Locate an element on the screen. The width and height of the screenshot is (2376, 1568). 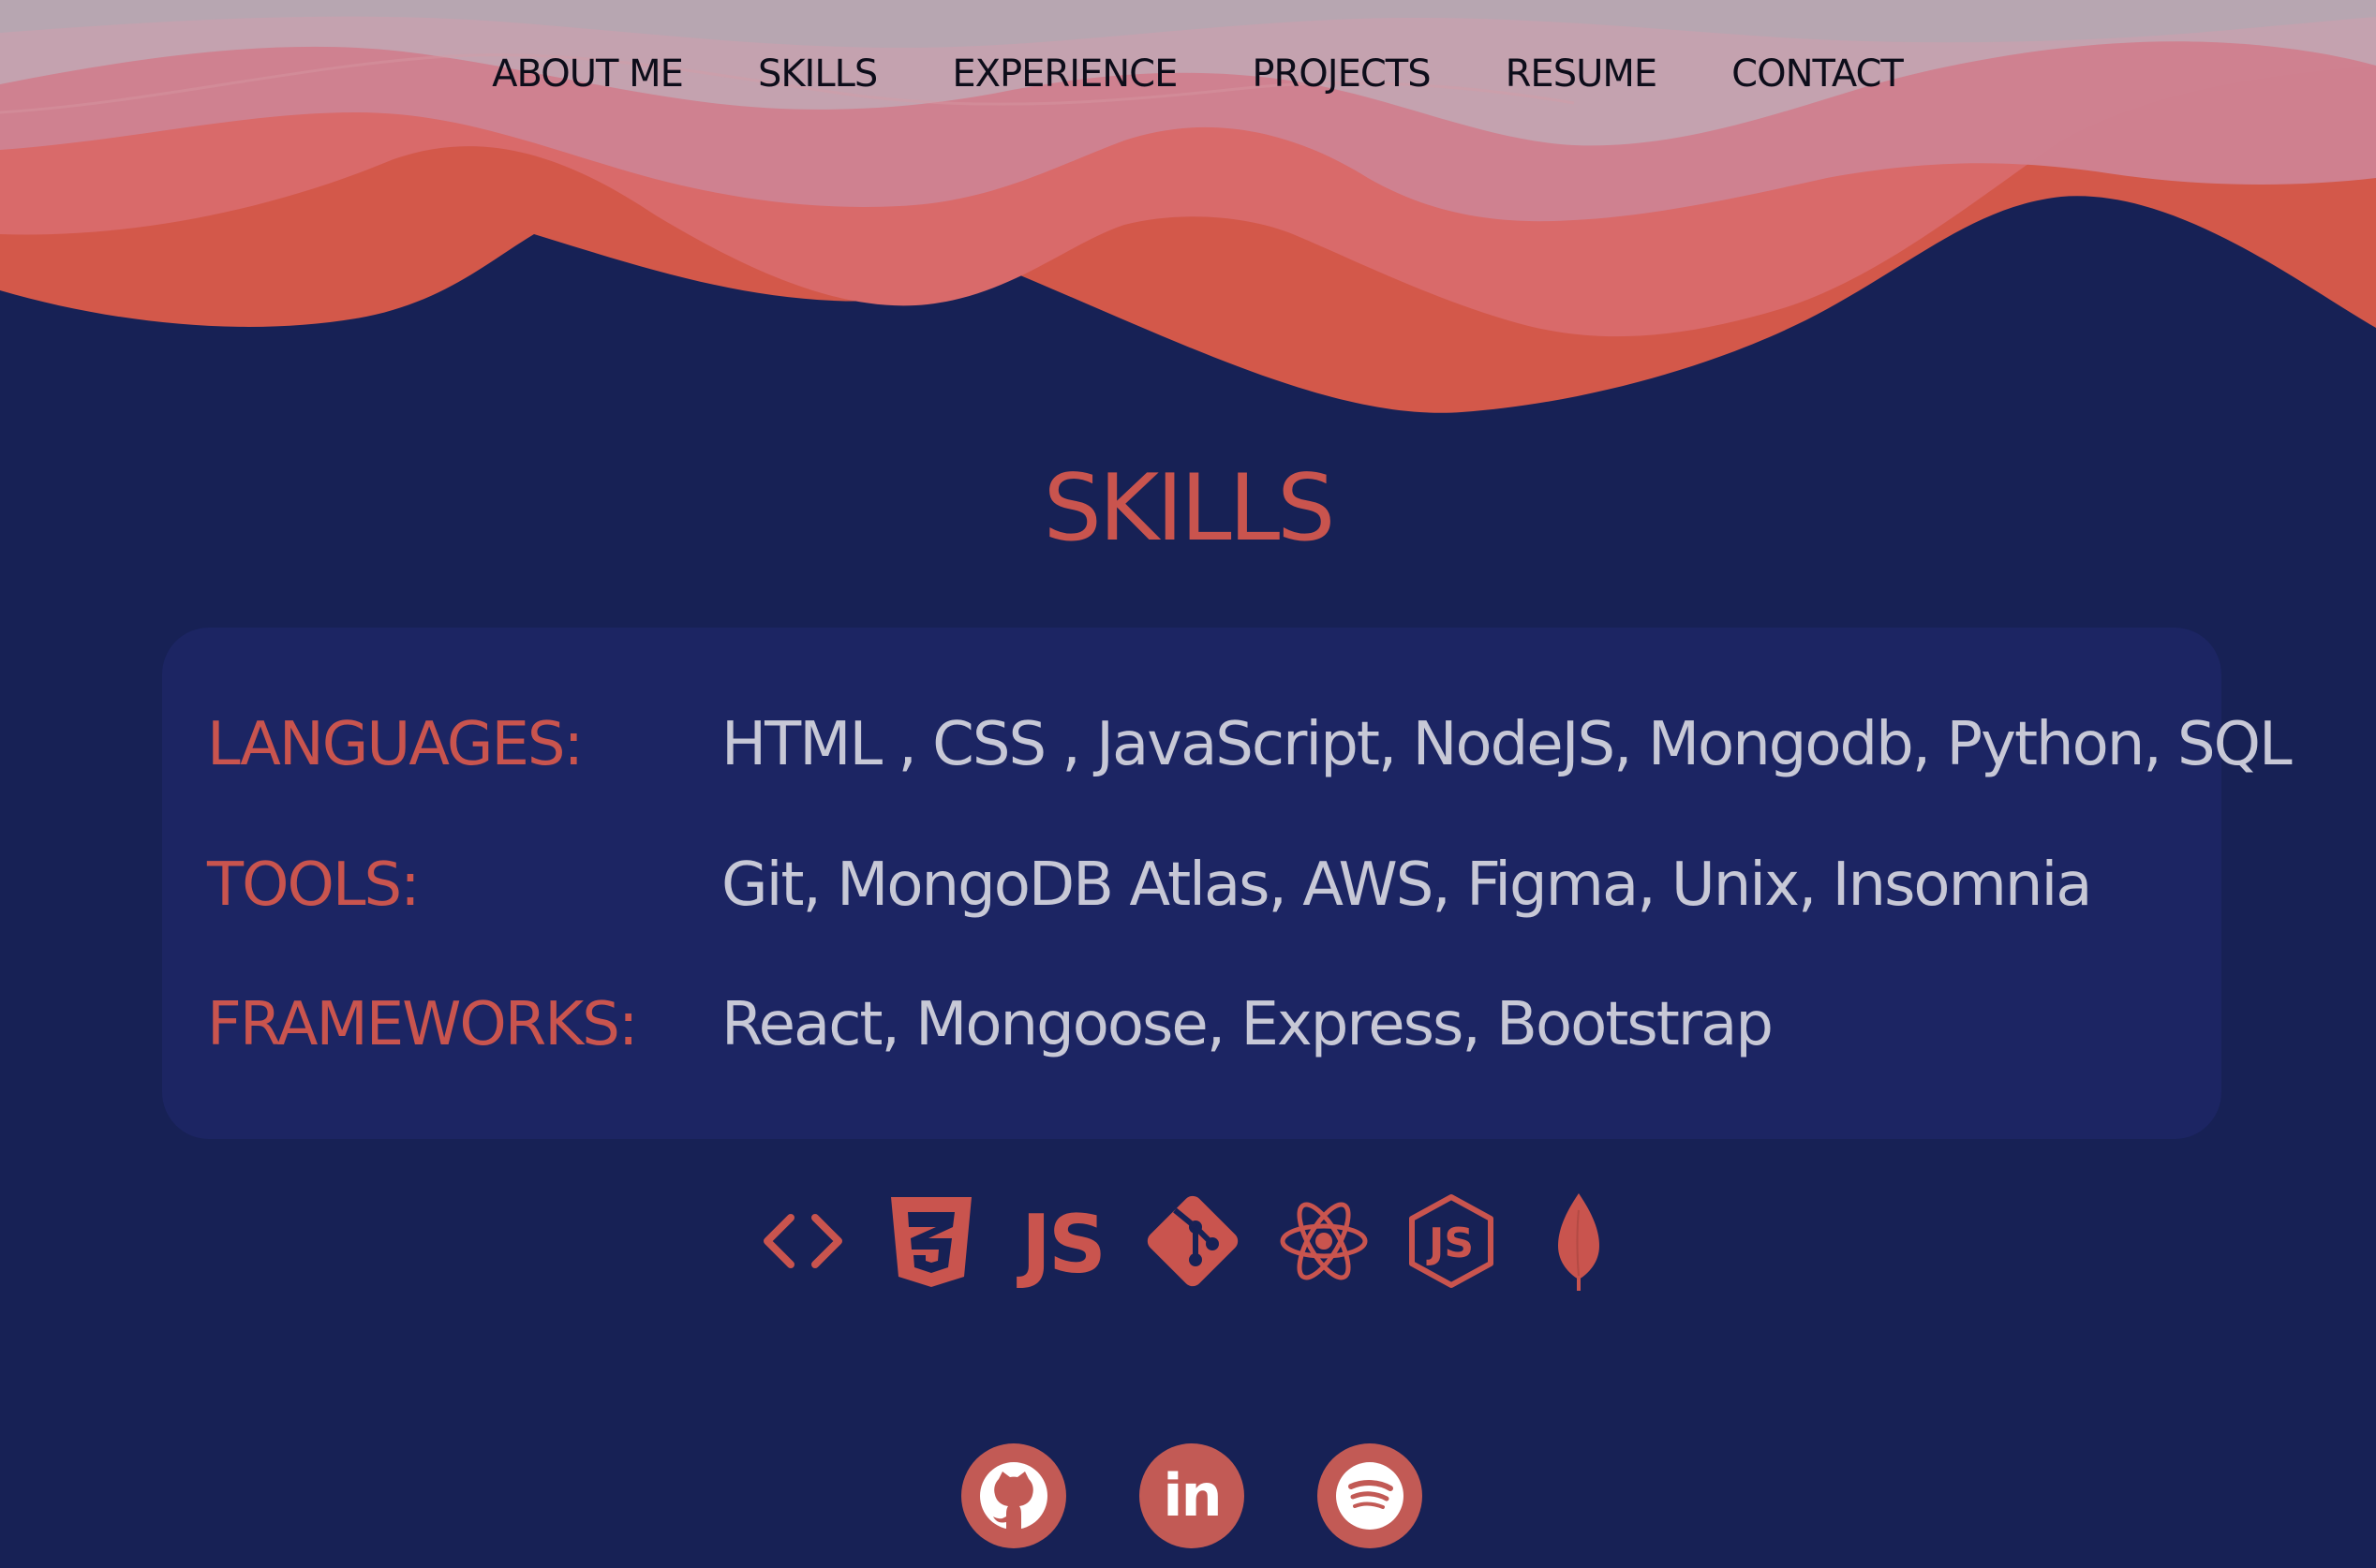
social-links: in is located at coordinates (1188, 1495).